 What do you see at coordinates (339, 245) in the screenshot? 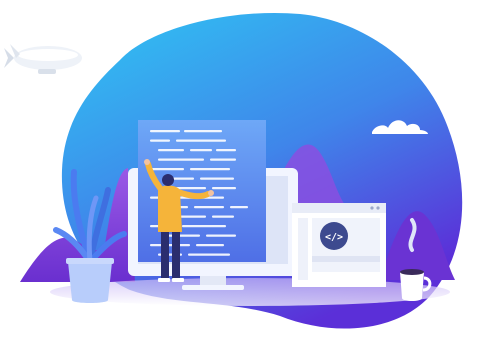
I see `browser-window: </>` at bounding box center [339, 245].